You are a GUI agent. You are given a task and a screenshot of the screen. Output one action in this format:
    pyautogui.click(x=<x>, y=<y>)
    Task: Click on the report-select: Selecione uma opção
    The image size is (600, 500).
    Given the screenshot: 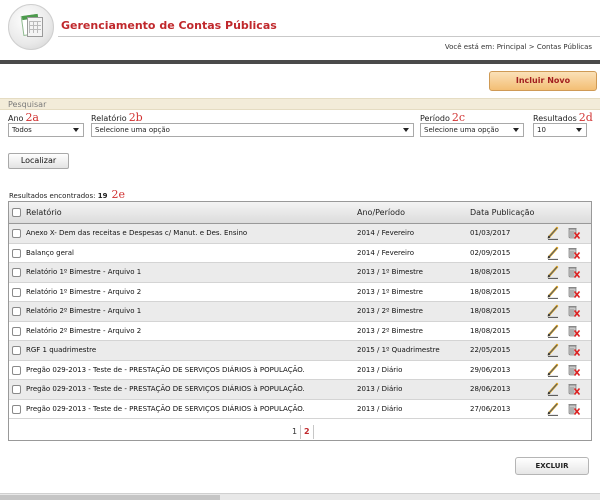 What is the action you would take?
    pyautogui.click(x=252, y=130)
    